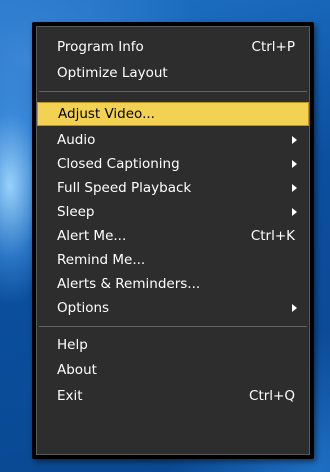  I want to click on menu-item-label: Help, so click(72, 345).